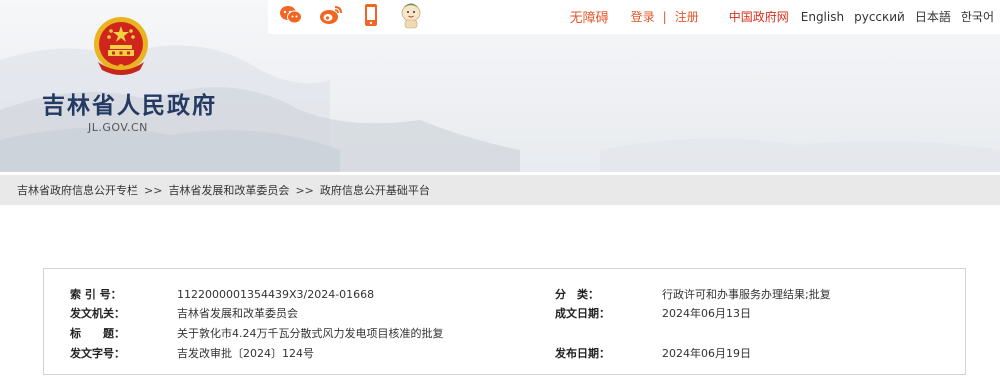 The height and width of the screenshot is (383, 1000). Describe the element at coordinates (276, 294) in the screenshot. I see `index-value: 1122000001354439X3/2024-01668` at that location.